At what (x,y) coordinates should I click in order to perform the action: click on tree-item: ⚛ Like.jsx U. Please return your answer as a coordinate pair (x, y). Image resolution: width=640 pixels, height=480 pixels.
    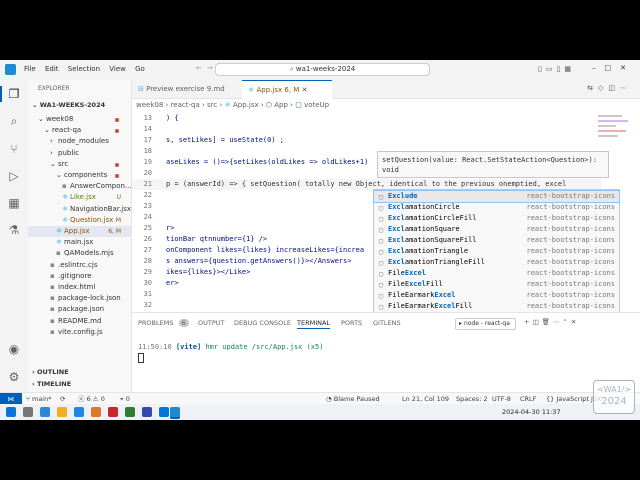
    Looking at the image, I should click on (79, 197).